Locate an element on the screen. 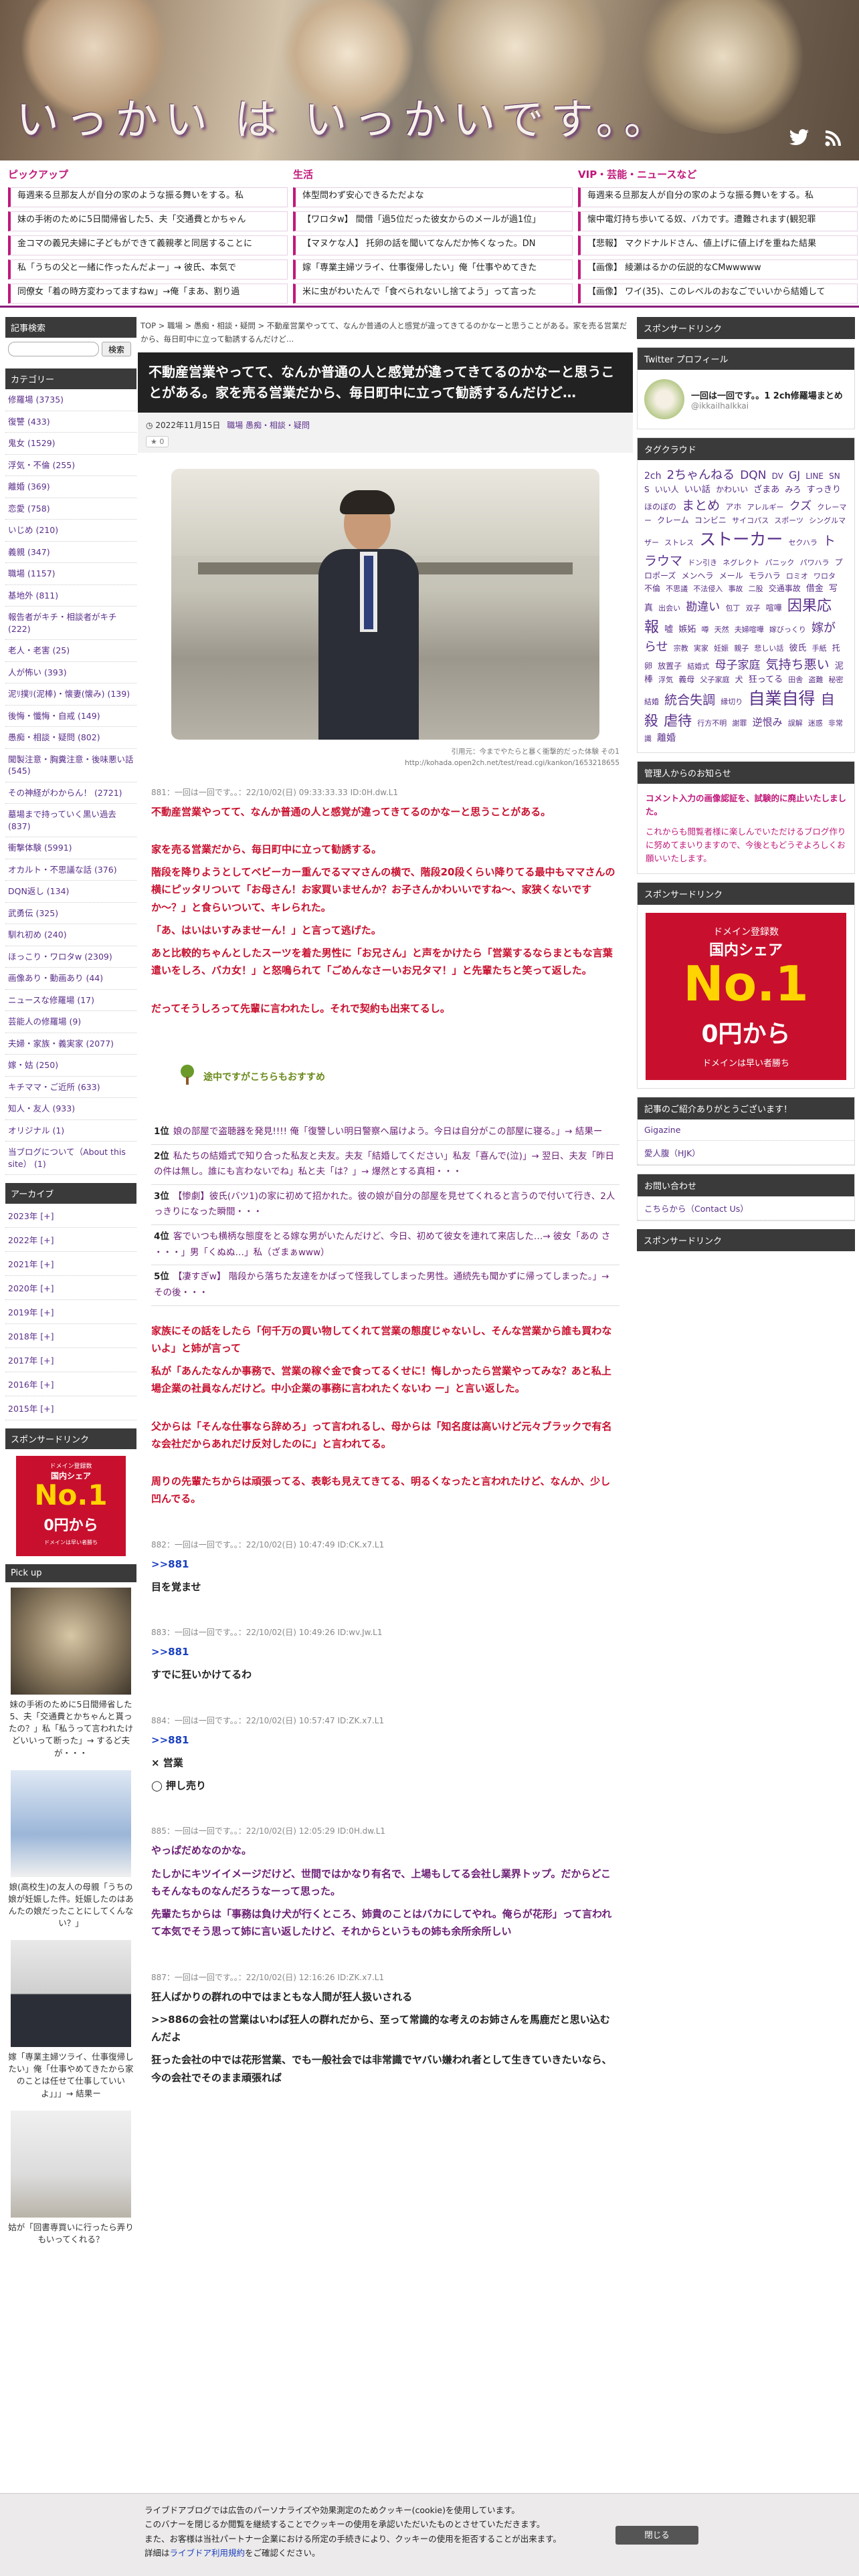 The width and height of the screenshot is (859, 2576). category-link: 基地外 (811) is located at coordinates (71, 596).